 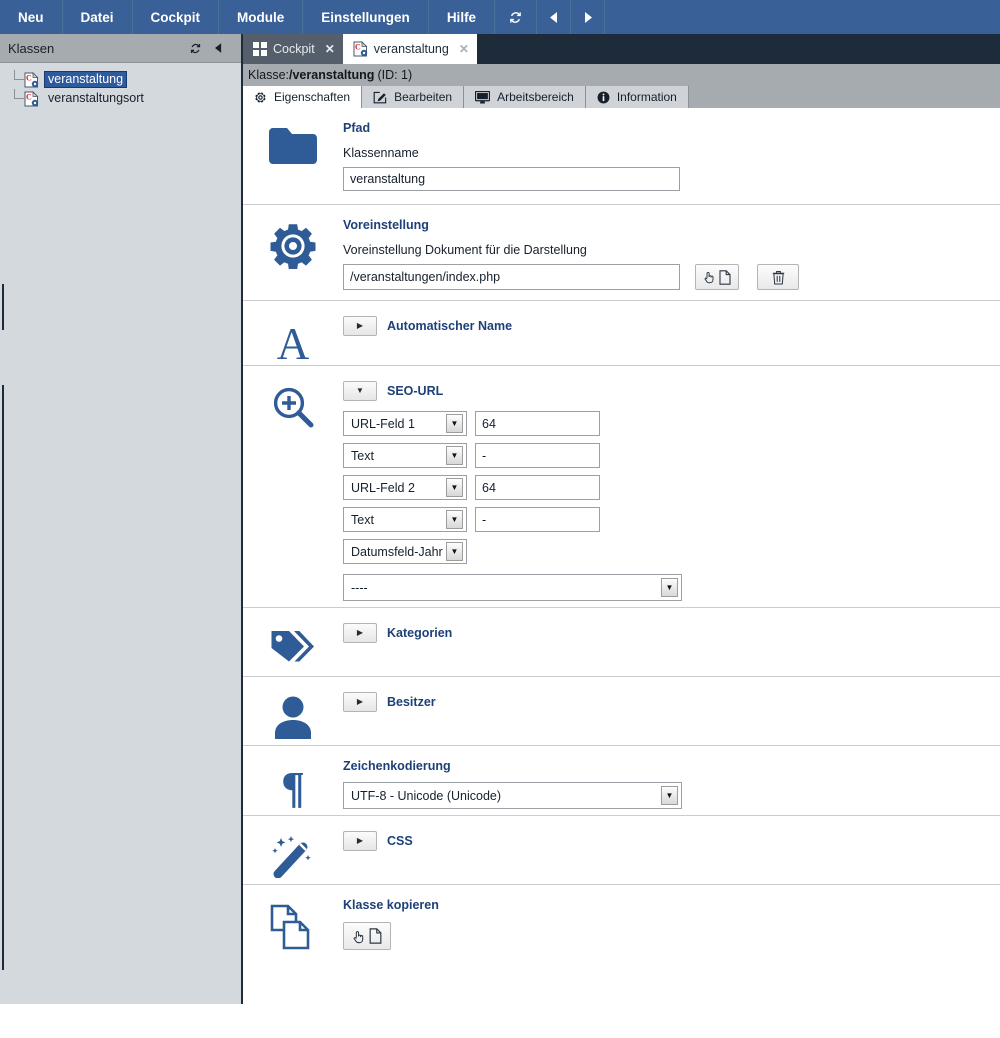 What do you see at coordinates (405, 455) in the screenshot?
I see `seo-field-select-2: Text ▼` at bounding box center [405, 455].